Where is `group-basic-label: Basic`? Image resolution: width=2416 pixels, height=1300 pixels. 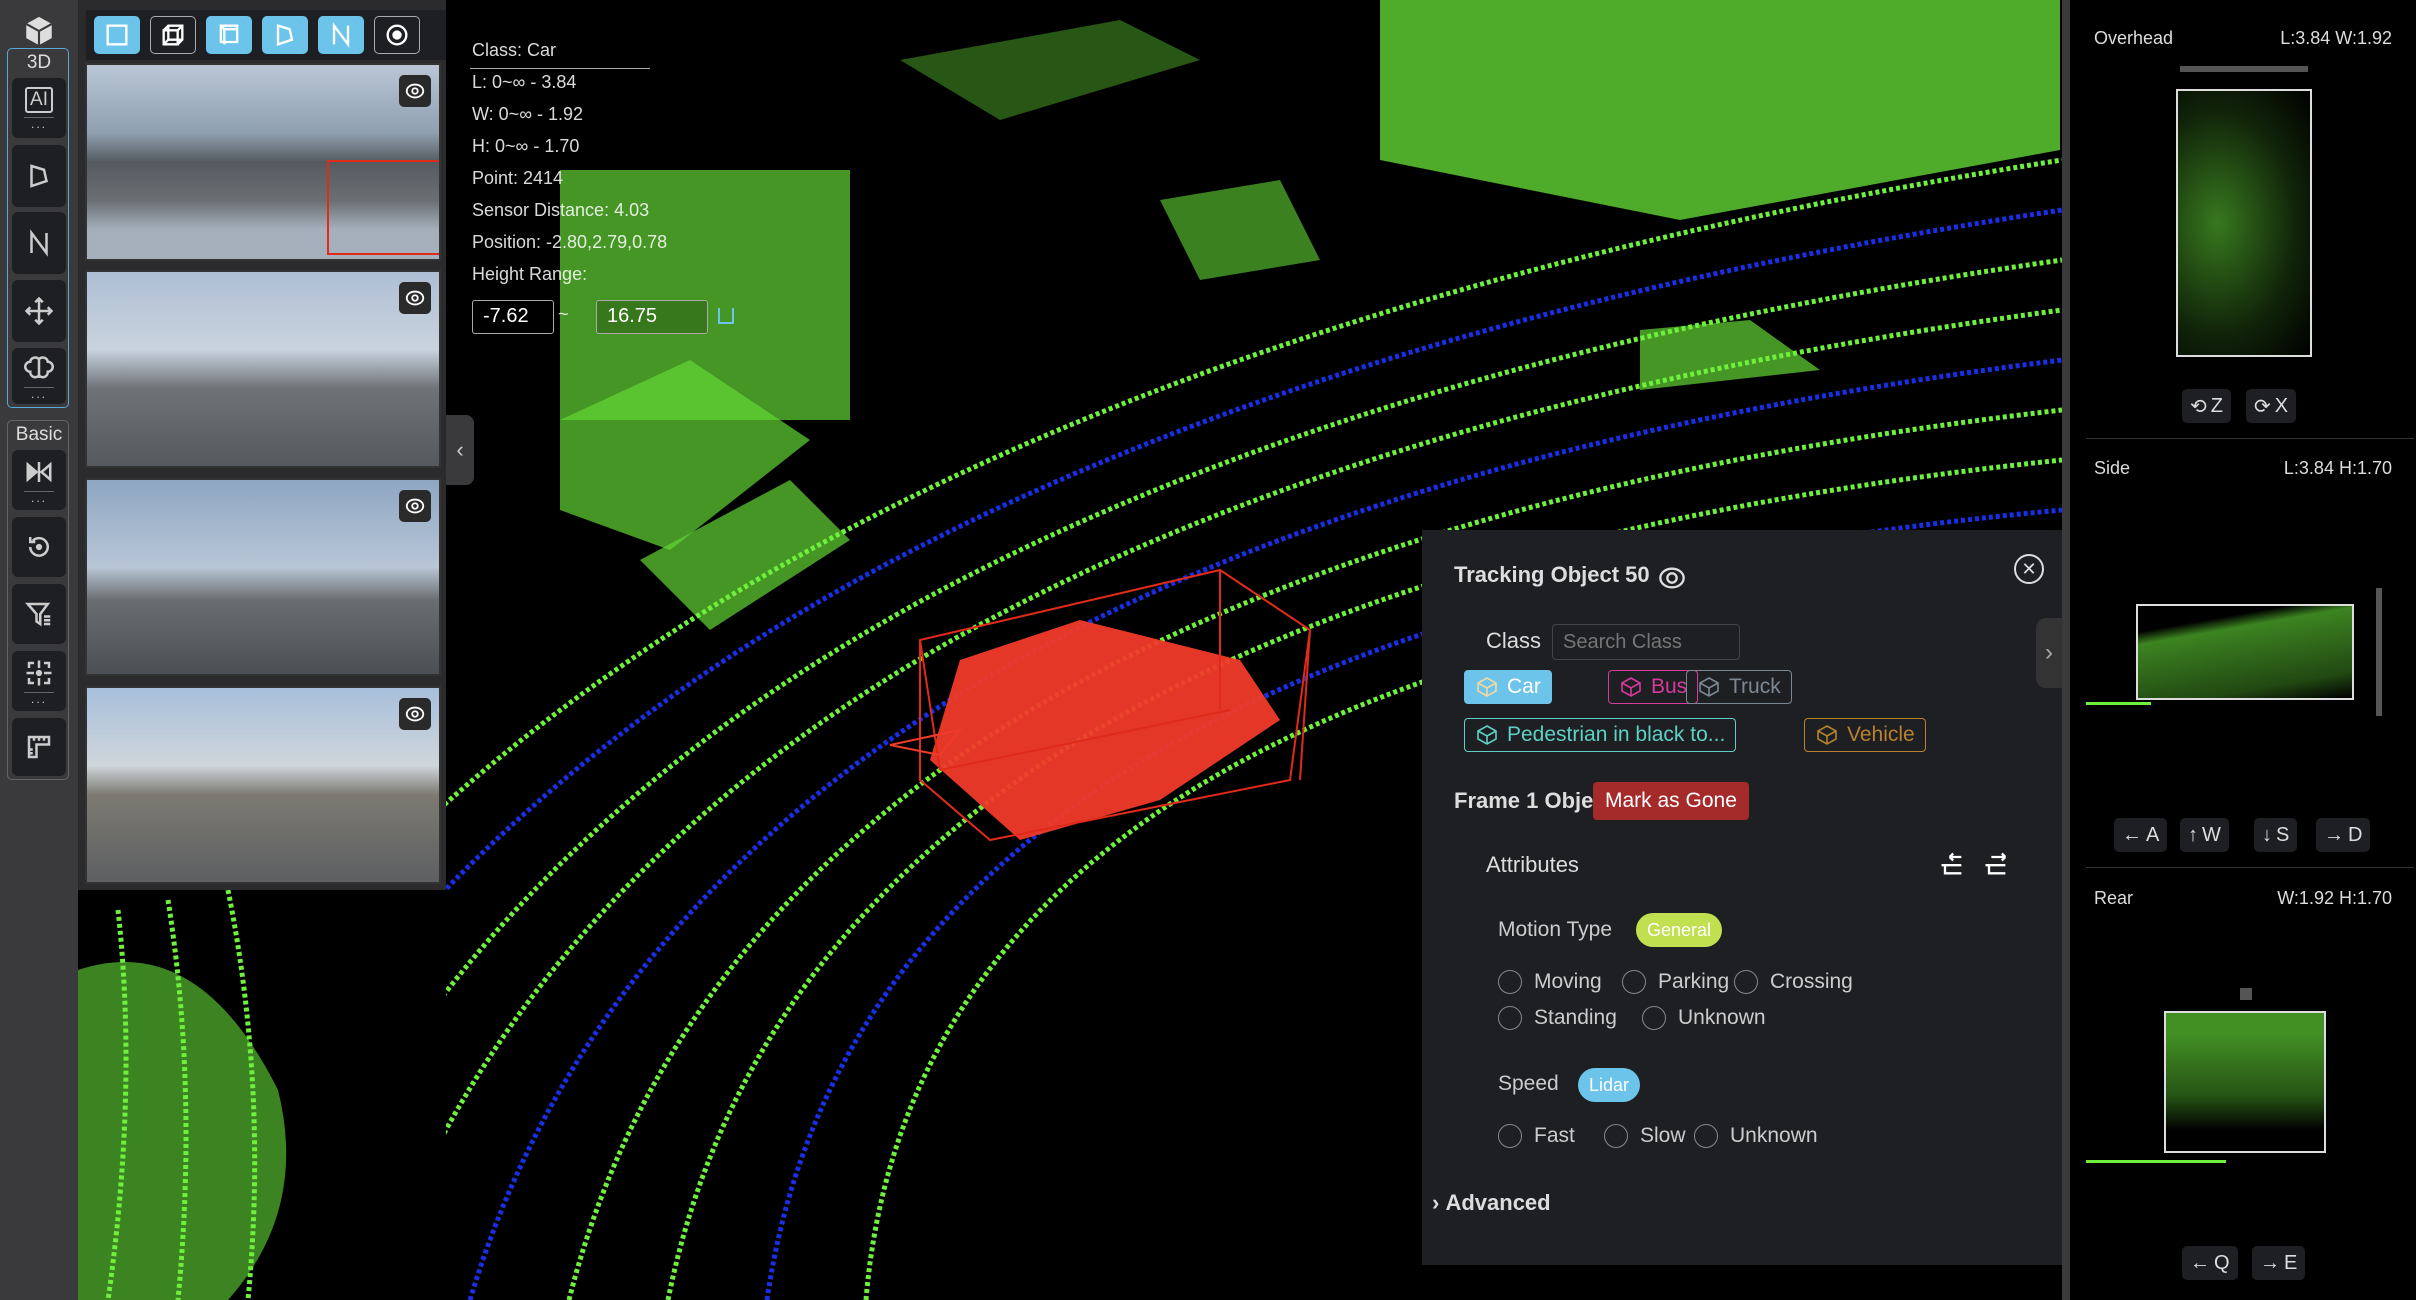
group-basic-label: Basic is located at coordinates (39, 434).